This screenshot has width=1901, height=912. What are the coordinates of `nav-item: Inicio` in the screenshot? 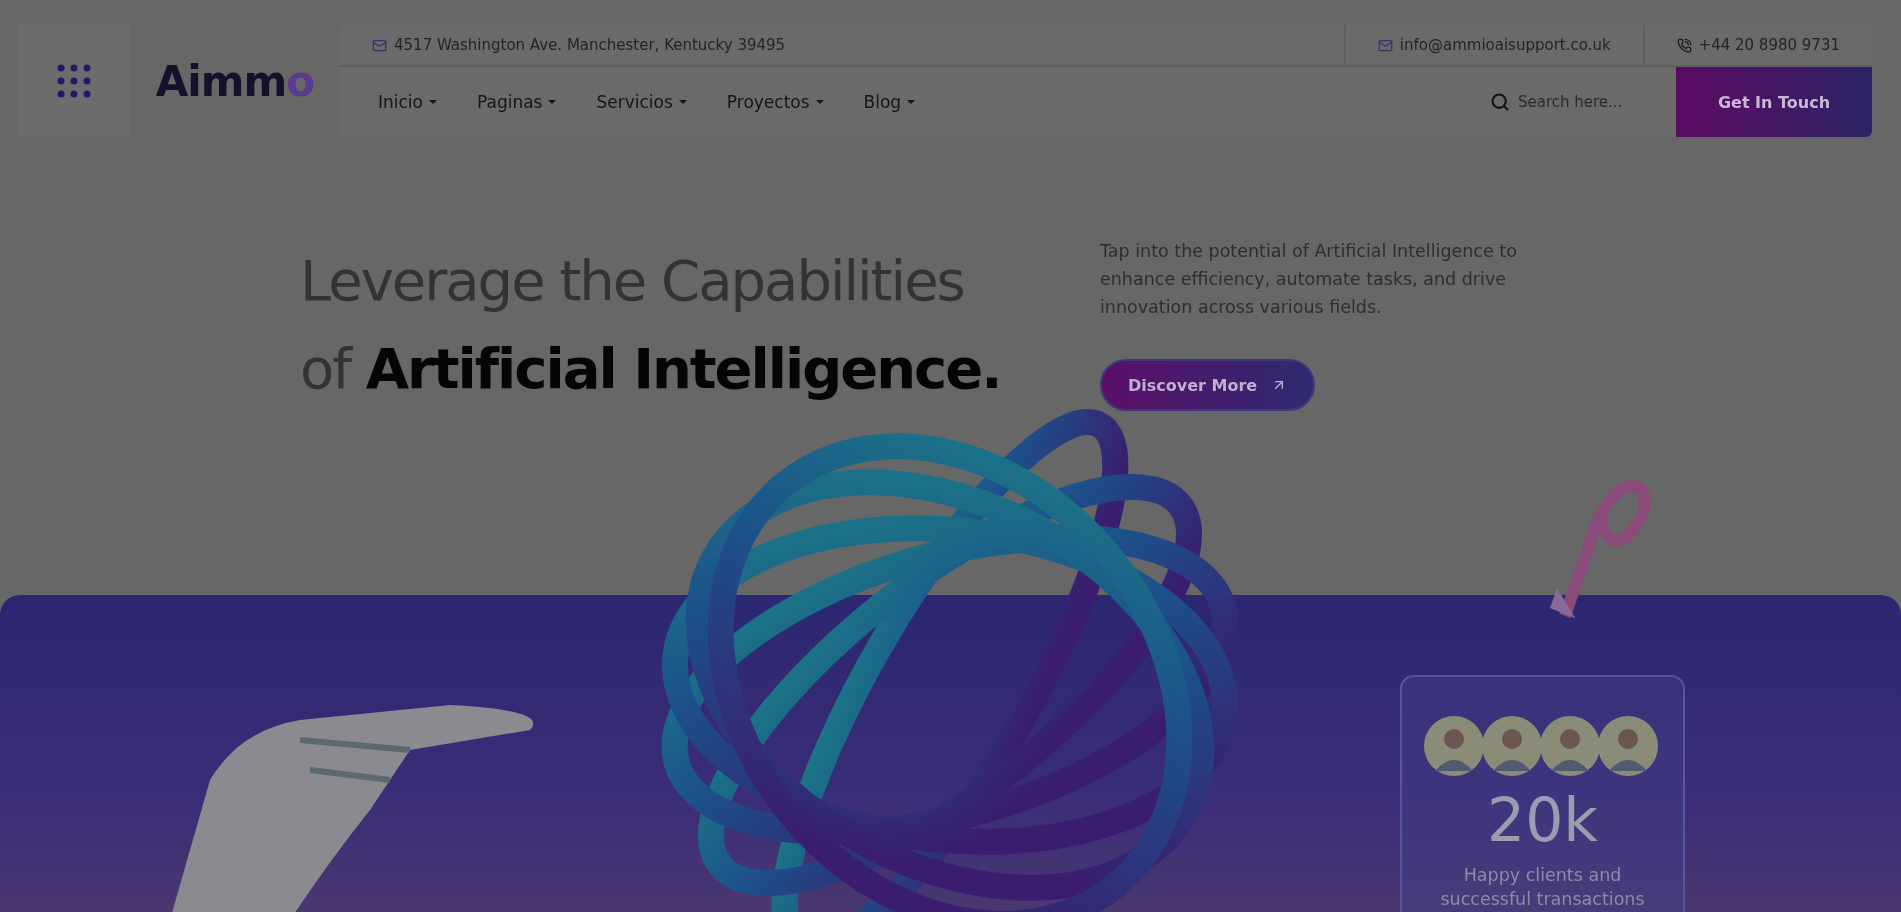 It's located at (407, 102).